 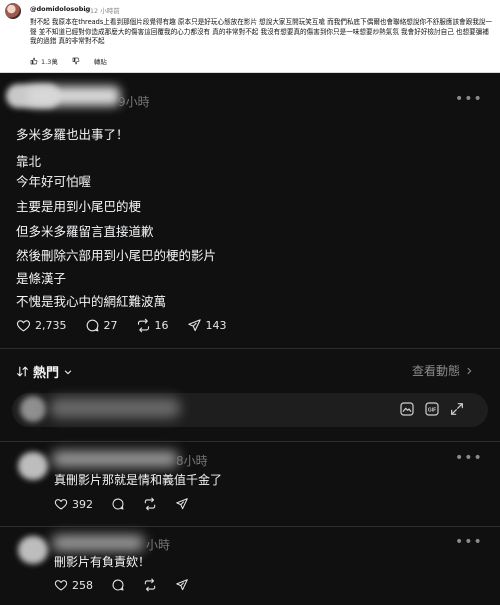 I want to click on thumbs-up-icon, so click(x=34, y=61).